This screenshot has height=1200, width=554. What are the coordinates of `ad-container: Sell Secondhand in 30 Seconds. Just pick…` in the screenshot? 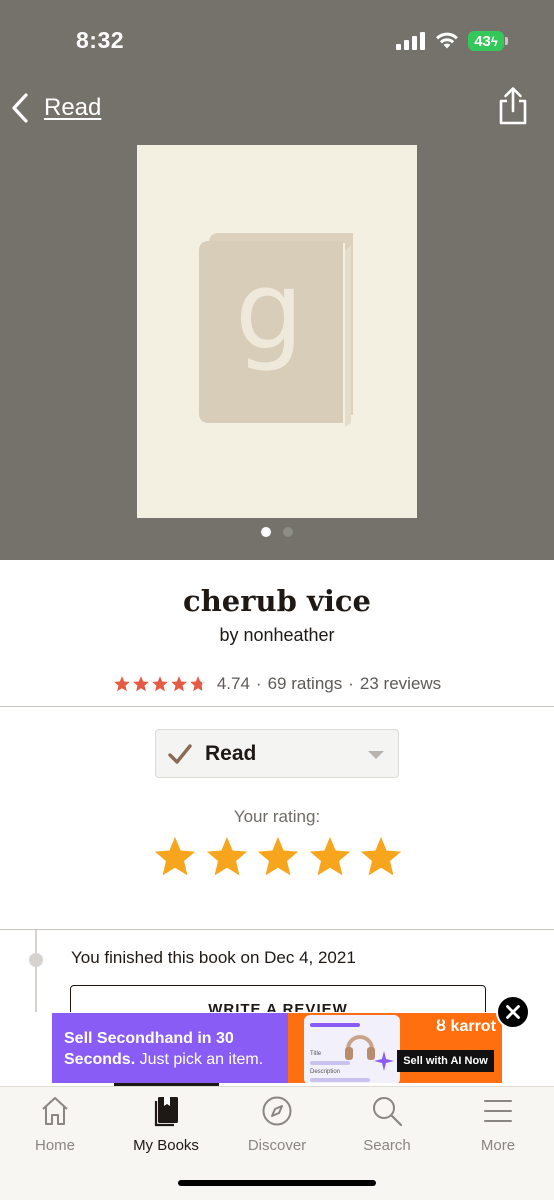 It's located at (277, 1048).